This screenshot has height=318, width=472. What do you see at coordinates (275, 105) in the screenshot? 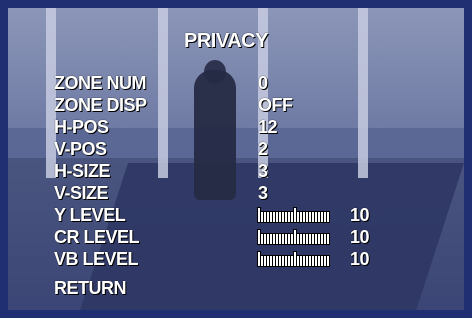
I see `menu-value: OFF` at bounding box center [275, 105].